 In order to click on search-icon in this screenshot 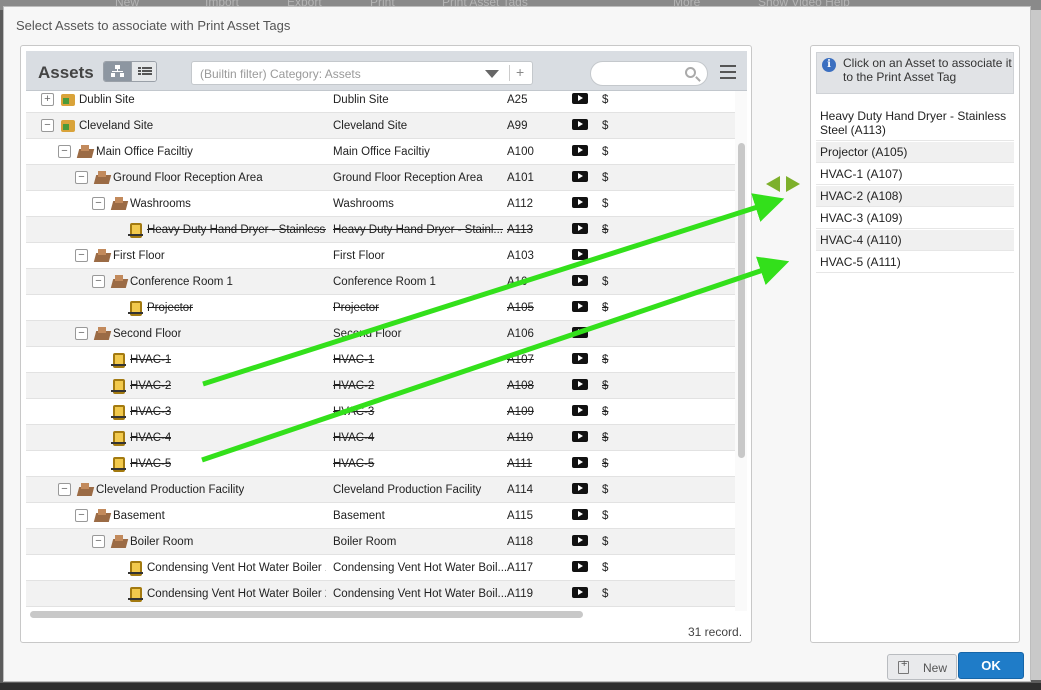, I will do `click(690, 72)`.